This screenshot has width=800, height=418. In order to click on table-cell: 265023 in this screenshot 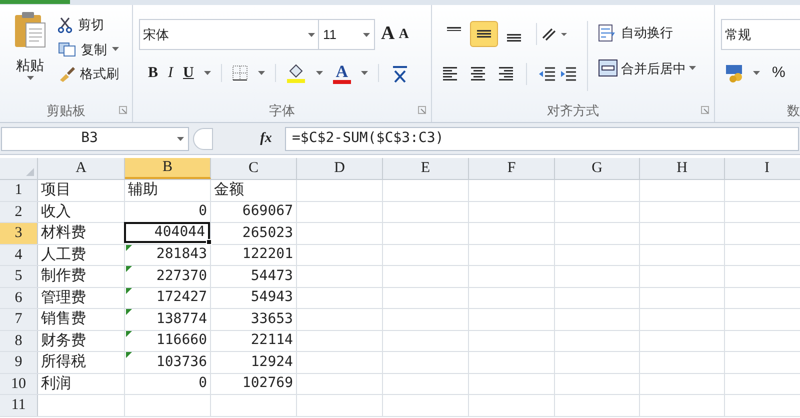, I will do `click(253, 233)`.